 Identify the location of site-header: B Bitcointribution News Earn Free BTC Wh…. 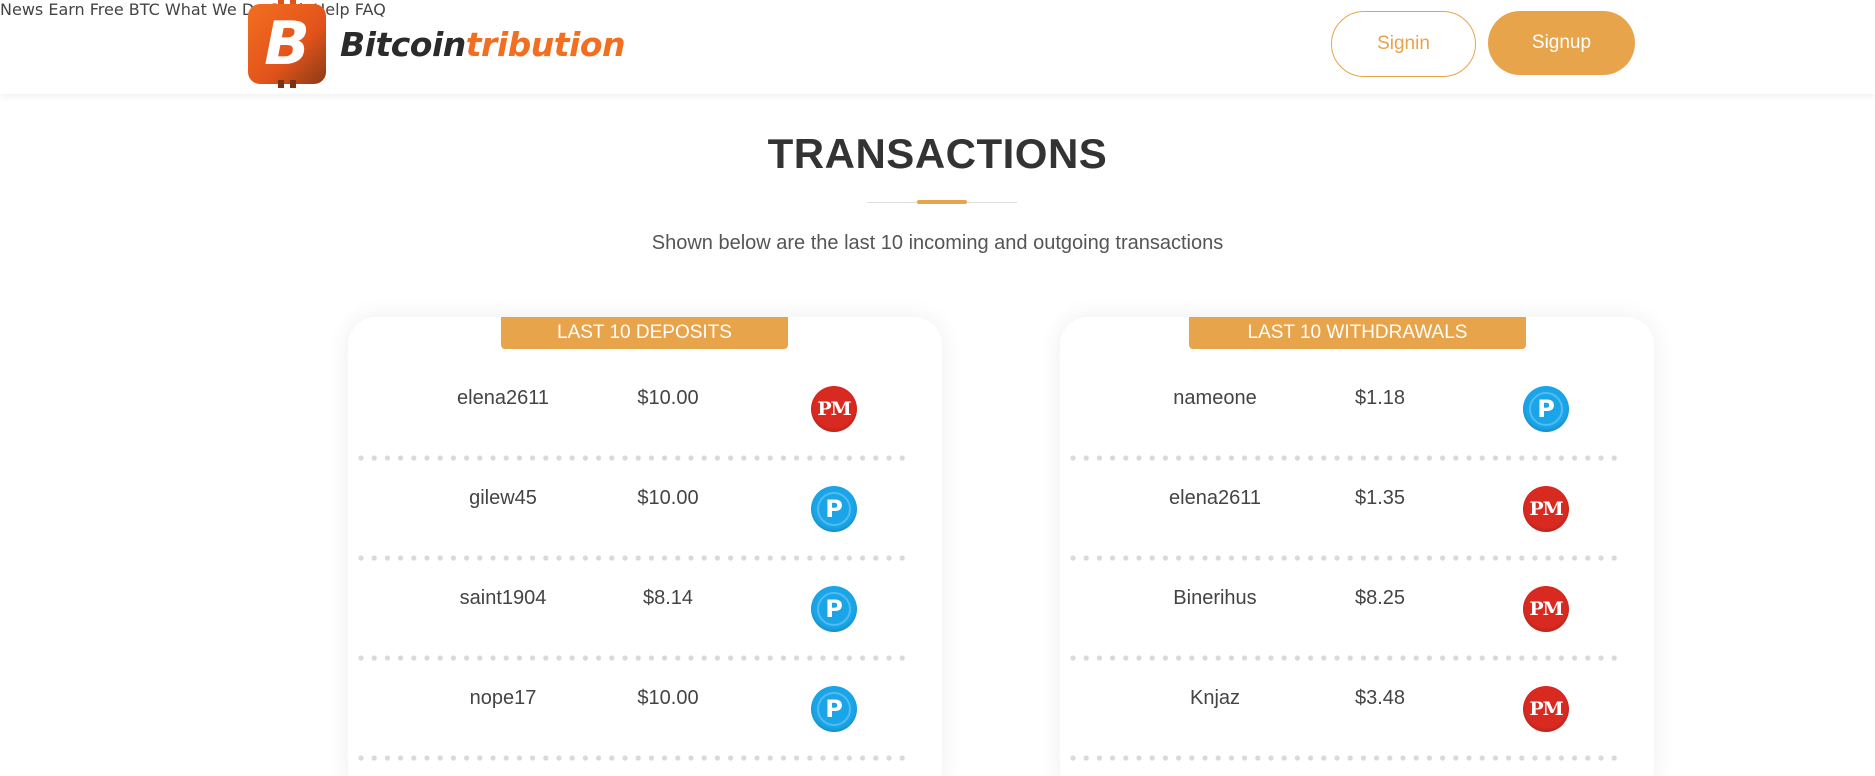
(937, 47).